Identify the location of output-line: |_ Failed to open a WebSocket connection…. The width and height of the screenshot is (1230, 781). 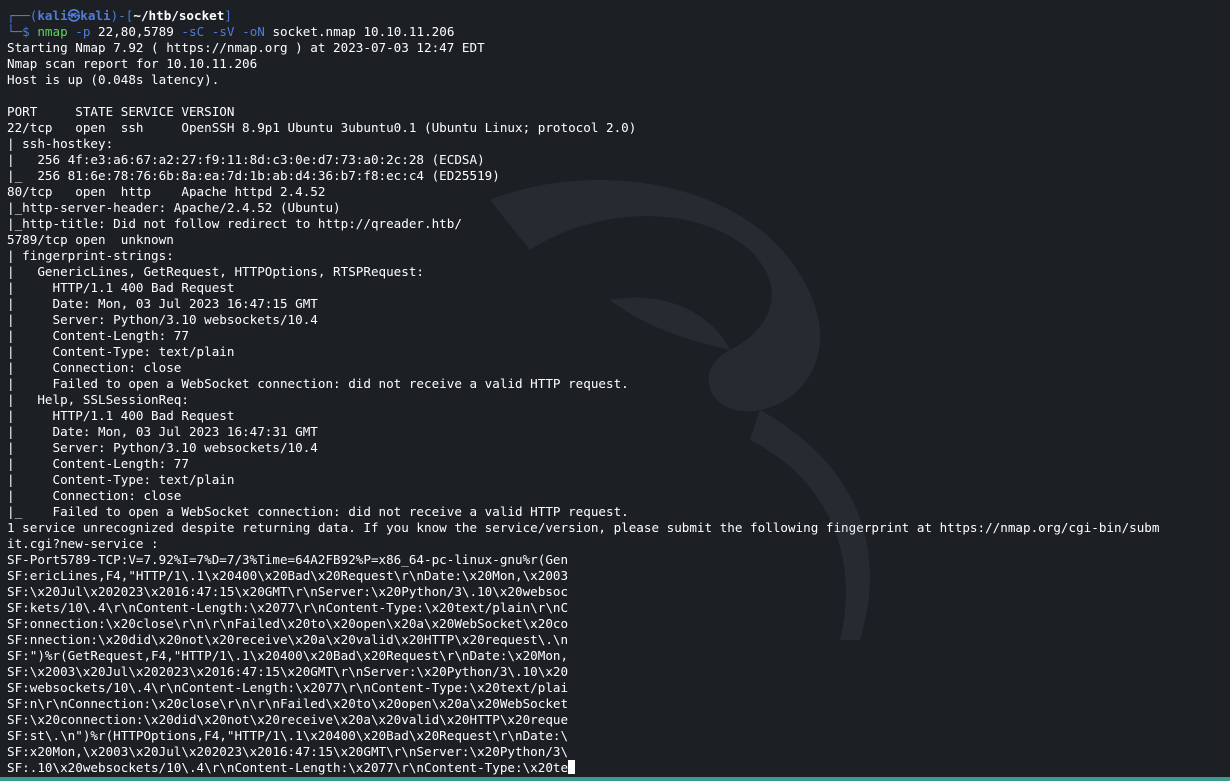
(318, 511).